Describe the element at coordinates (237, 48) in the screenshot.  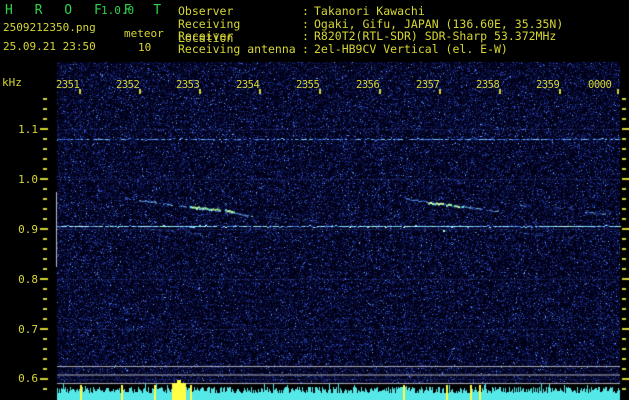
I see `info-label: Receiving antenna` at that location.